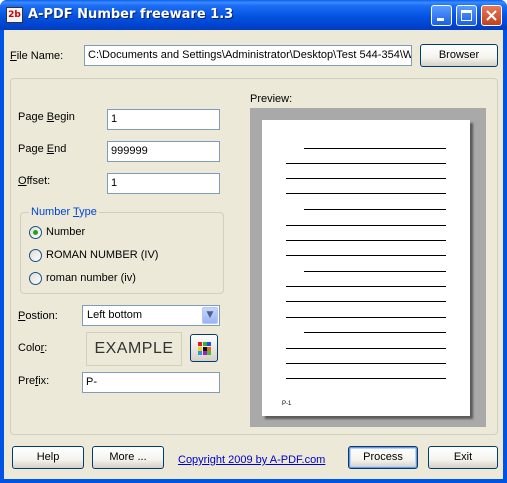 The image size is (507, 483). I want to click on close-button, so click(491, 15).